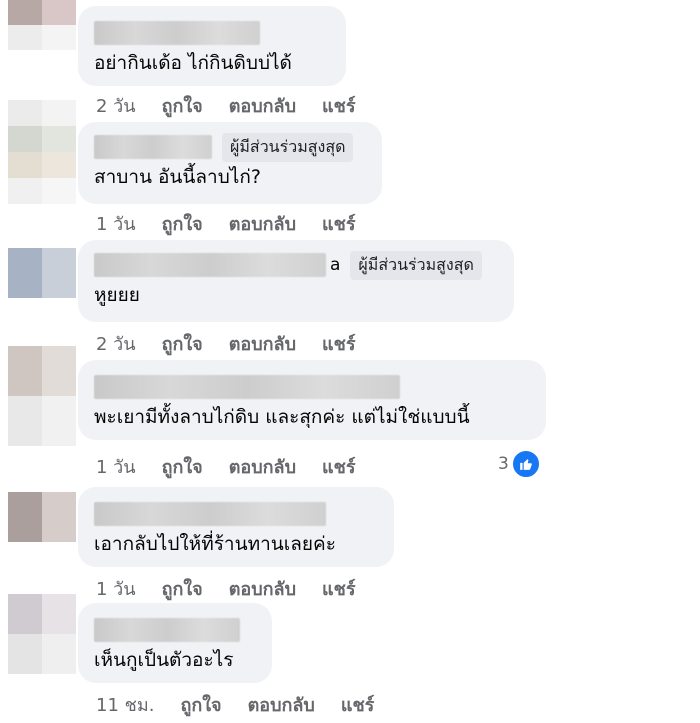 This screenshot has width=700, height=723. Describe the element at coordinates (117, 295) in the screenshot. I see `comment-text: หูยยย` at that location.